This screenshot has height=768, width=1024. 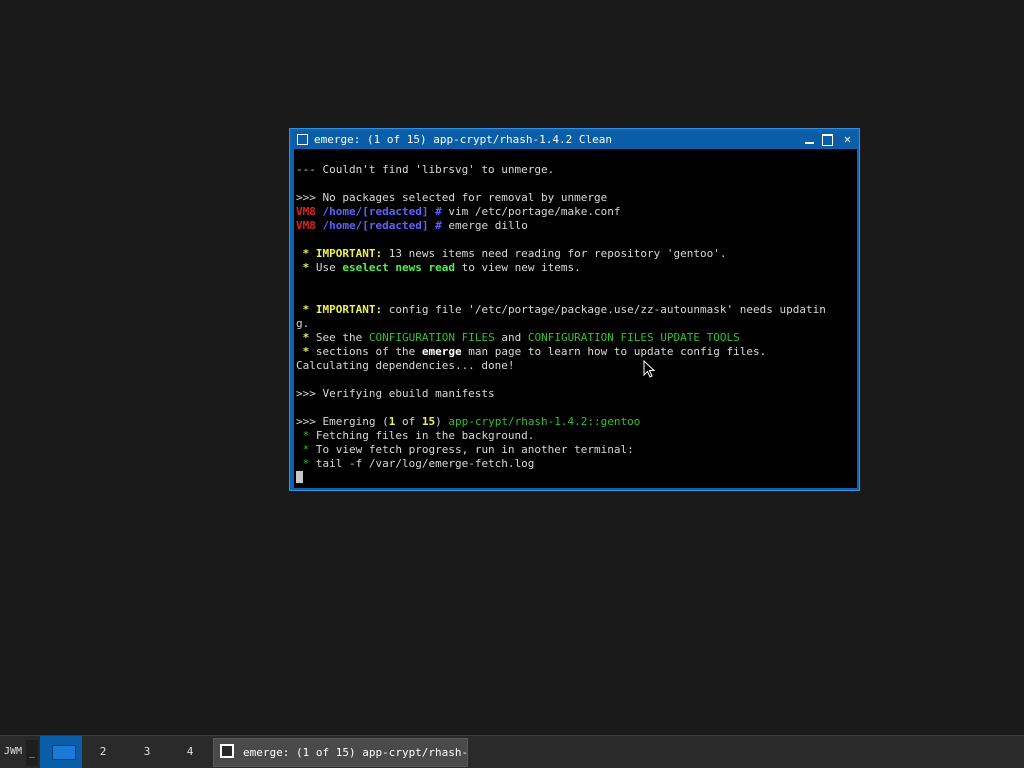 What do you see at coordinates (342, 337) in the screenshot?
I see `terminal-segment: See the` at bounding box center [342, 337].